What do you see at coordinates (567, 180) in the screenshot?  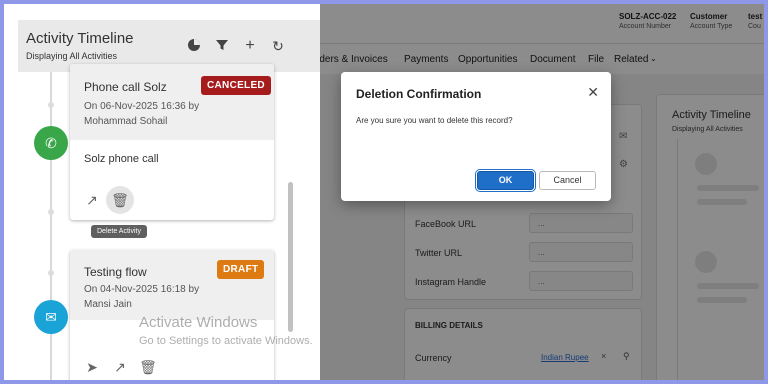 I see `cancel-button: Cancel` at bounding box center [567, 180].